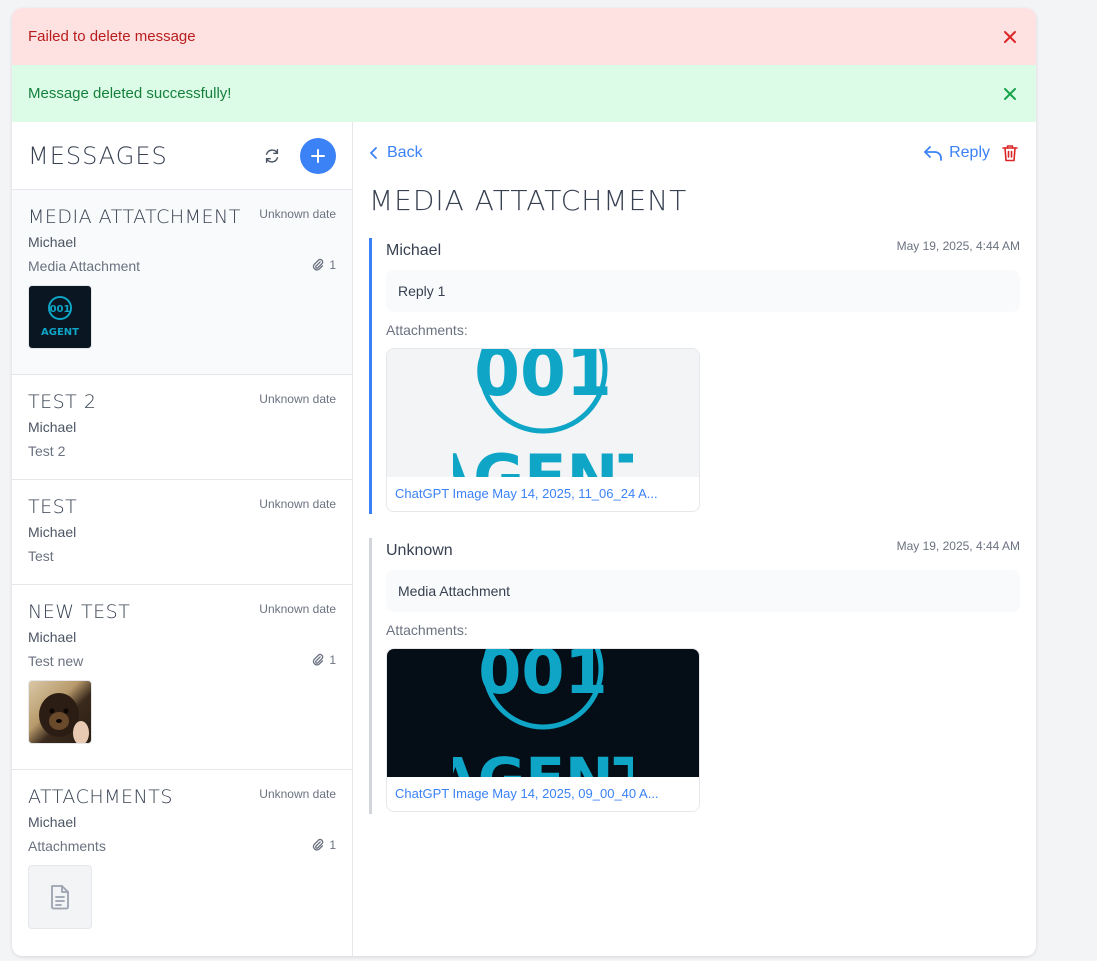 The height and width of the screenshot is (961, 1097). What do you see at coordinates (703, 291) in the screenshot?
I see `thread-body: Reply 1` at bounding box center [703, 291].